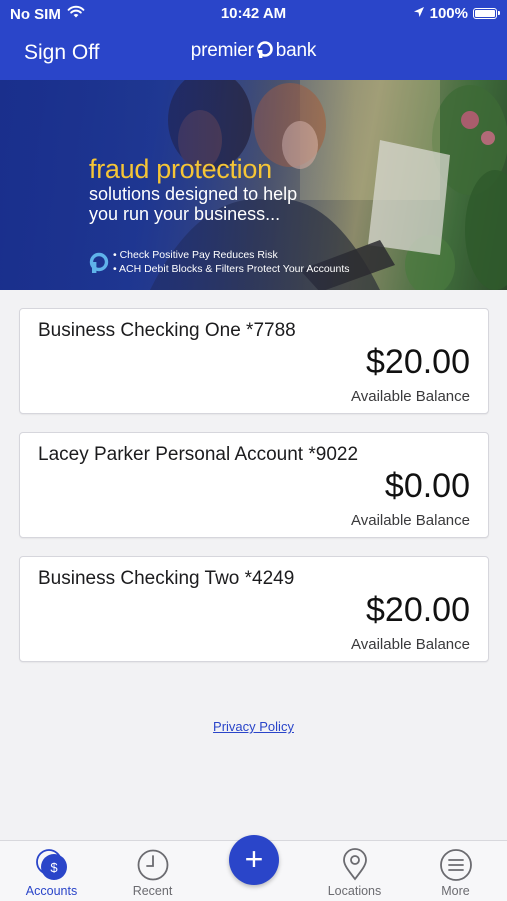  Describe the element at coordinates (296, 50) in the screenshot. I see `logo-text-bank: bank` at that location.